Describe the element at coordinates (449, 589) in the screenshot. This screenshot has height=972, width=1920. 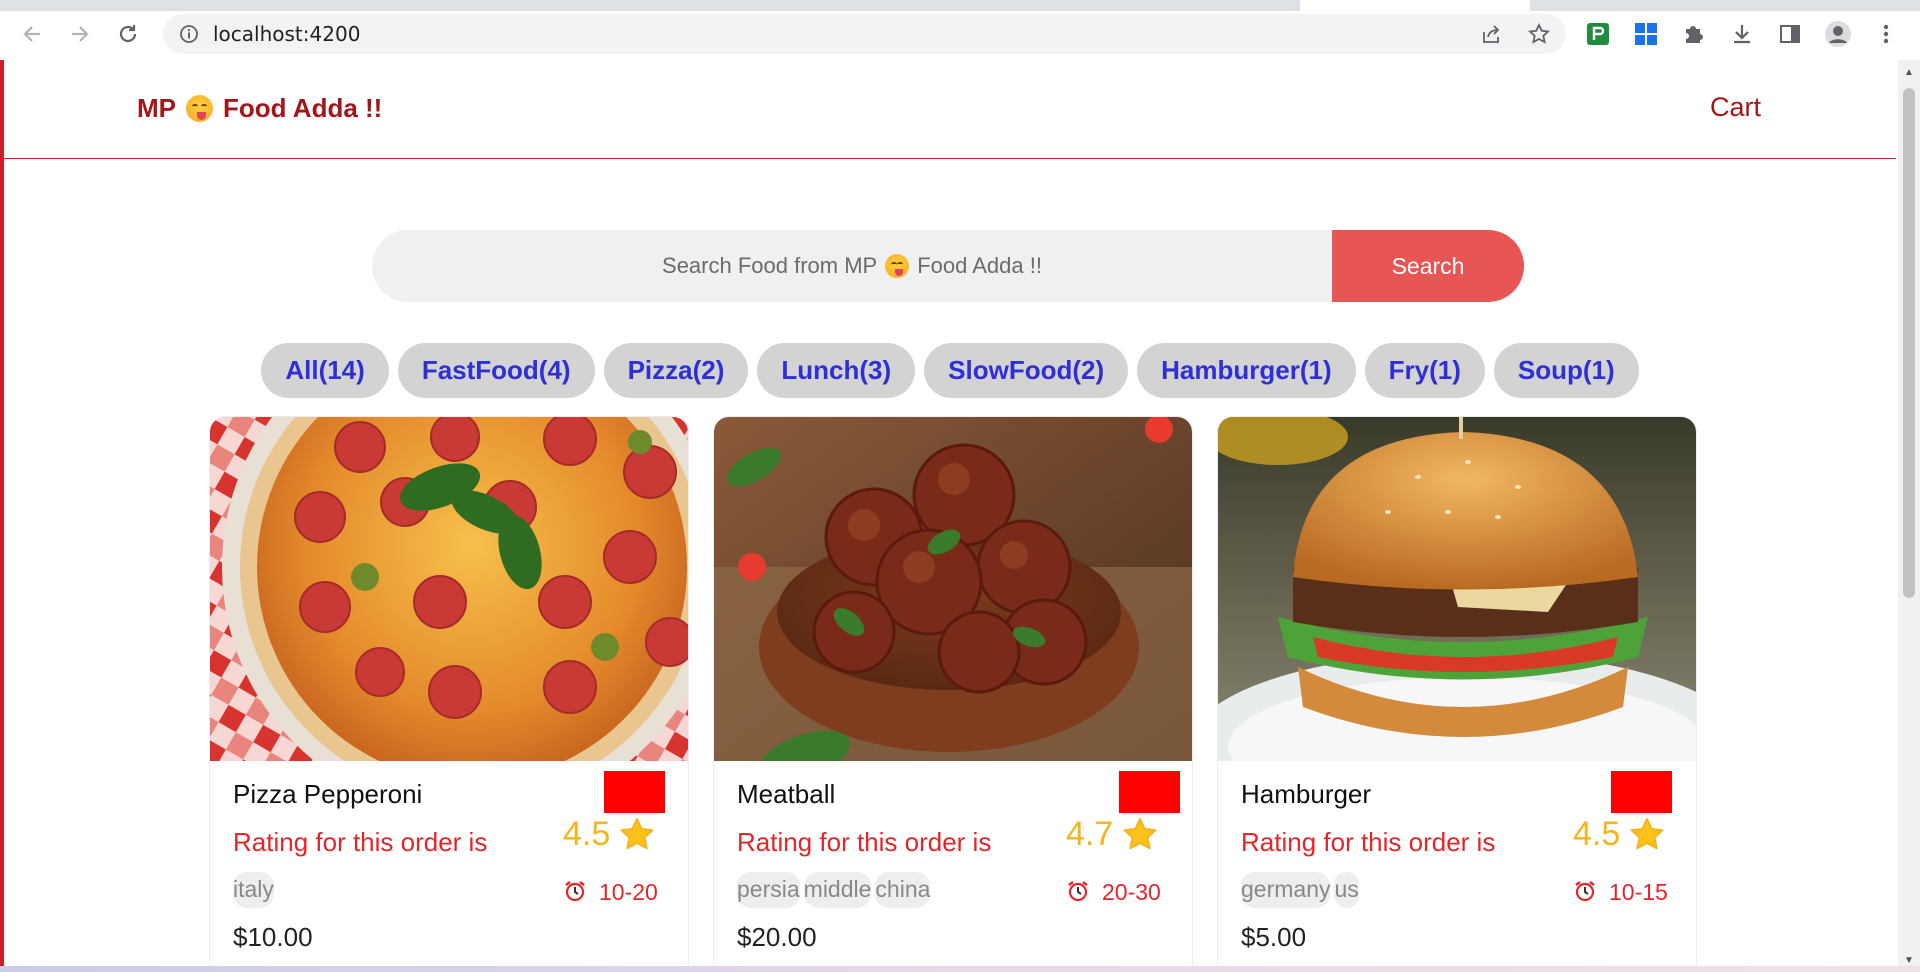
I see `pizza-image` at that location.